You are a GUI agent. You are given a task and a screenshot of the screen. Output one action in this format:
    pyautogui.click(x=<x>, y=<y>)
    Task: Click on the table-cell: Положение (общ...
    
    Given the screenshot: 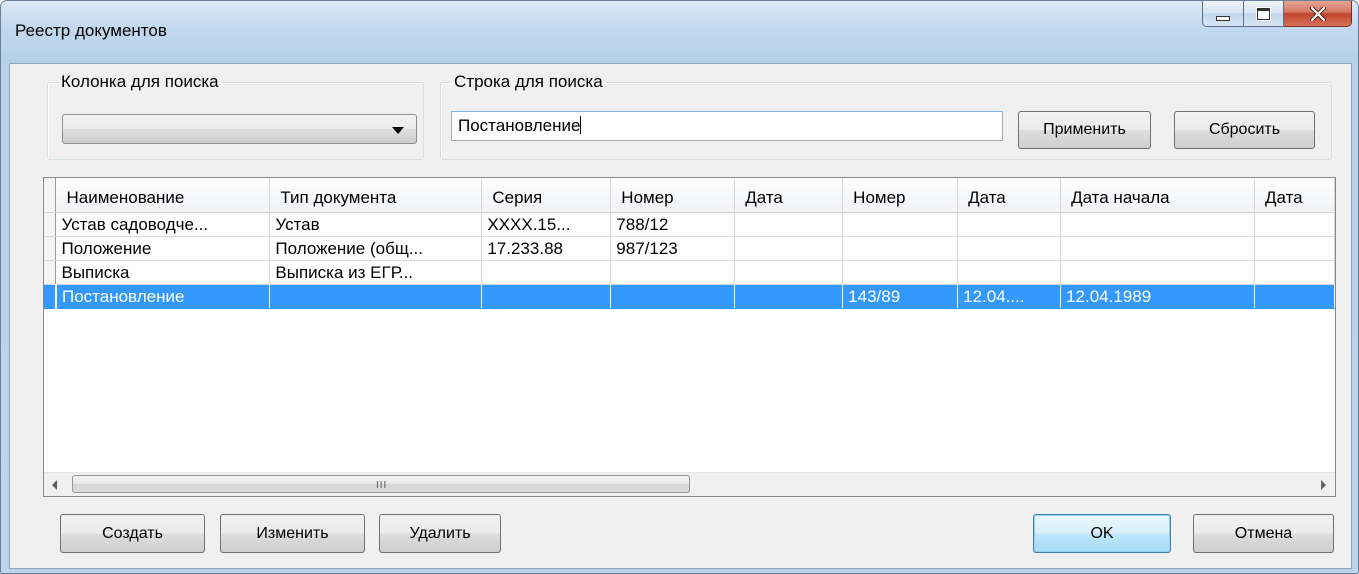 What is the action you would take?
    pyautogui.click(x=376, y=248)
    